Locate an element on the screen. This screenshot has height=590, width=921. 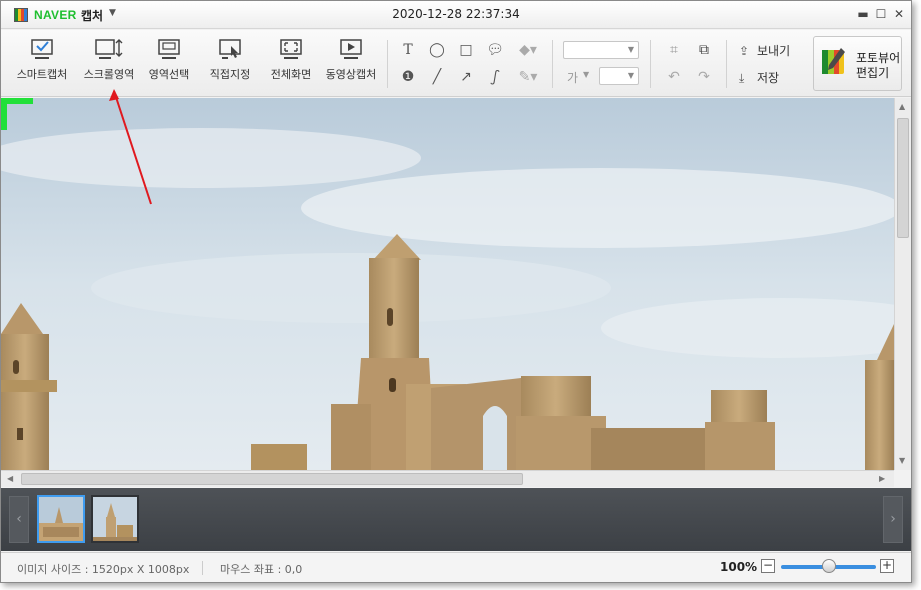
status-divider is located at coordinates (202, 568).